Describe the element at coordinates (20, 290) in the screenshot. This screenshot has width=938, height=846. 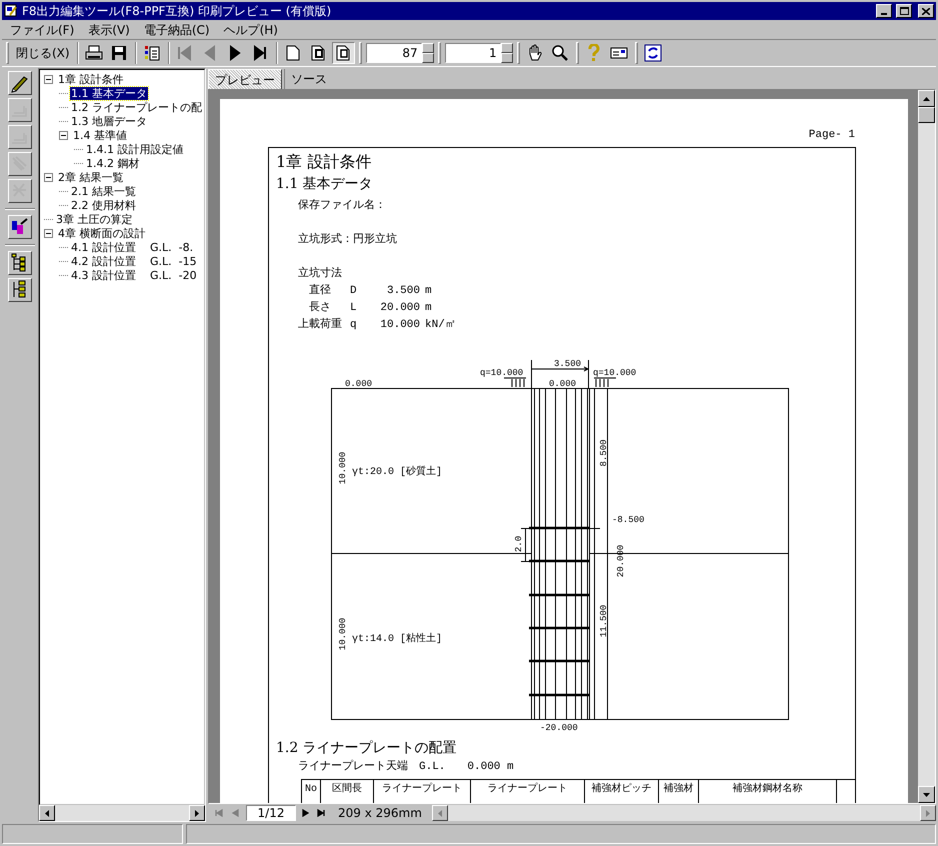
I see `tree-collapse-icon` at that location.